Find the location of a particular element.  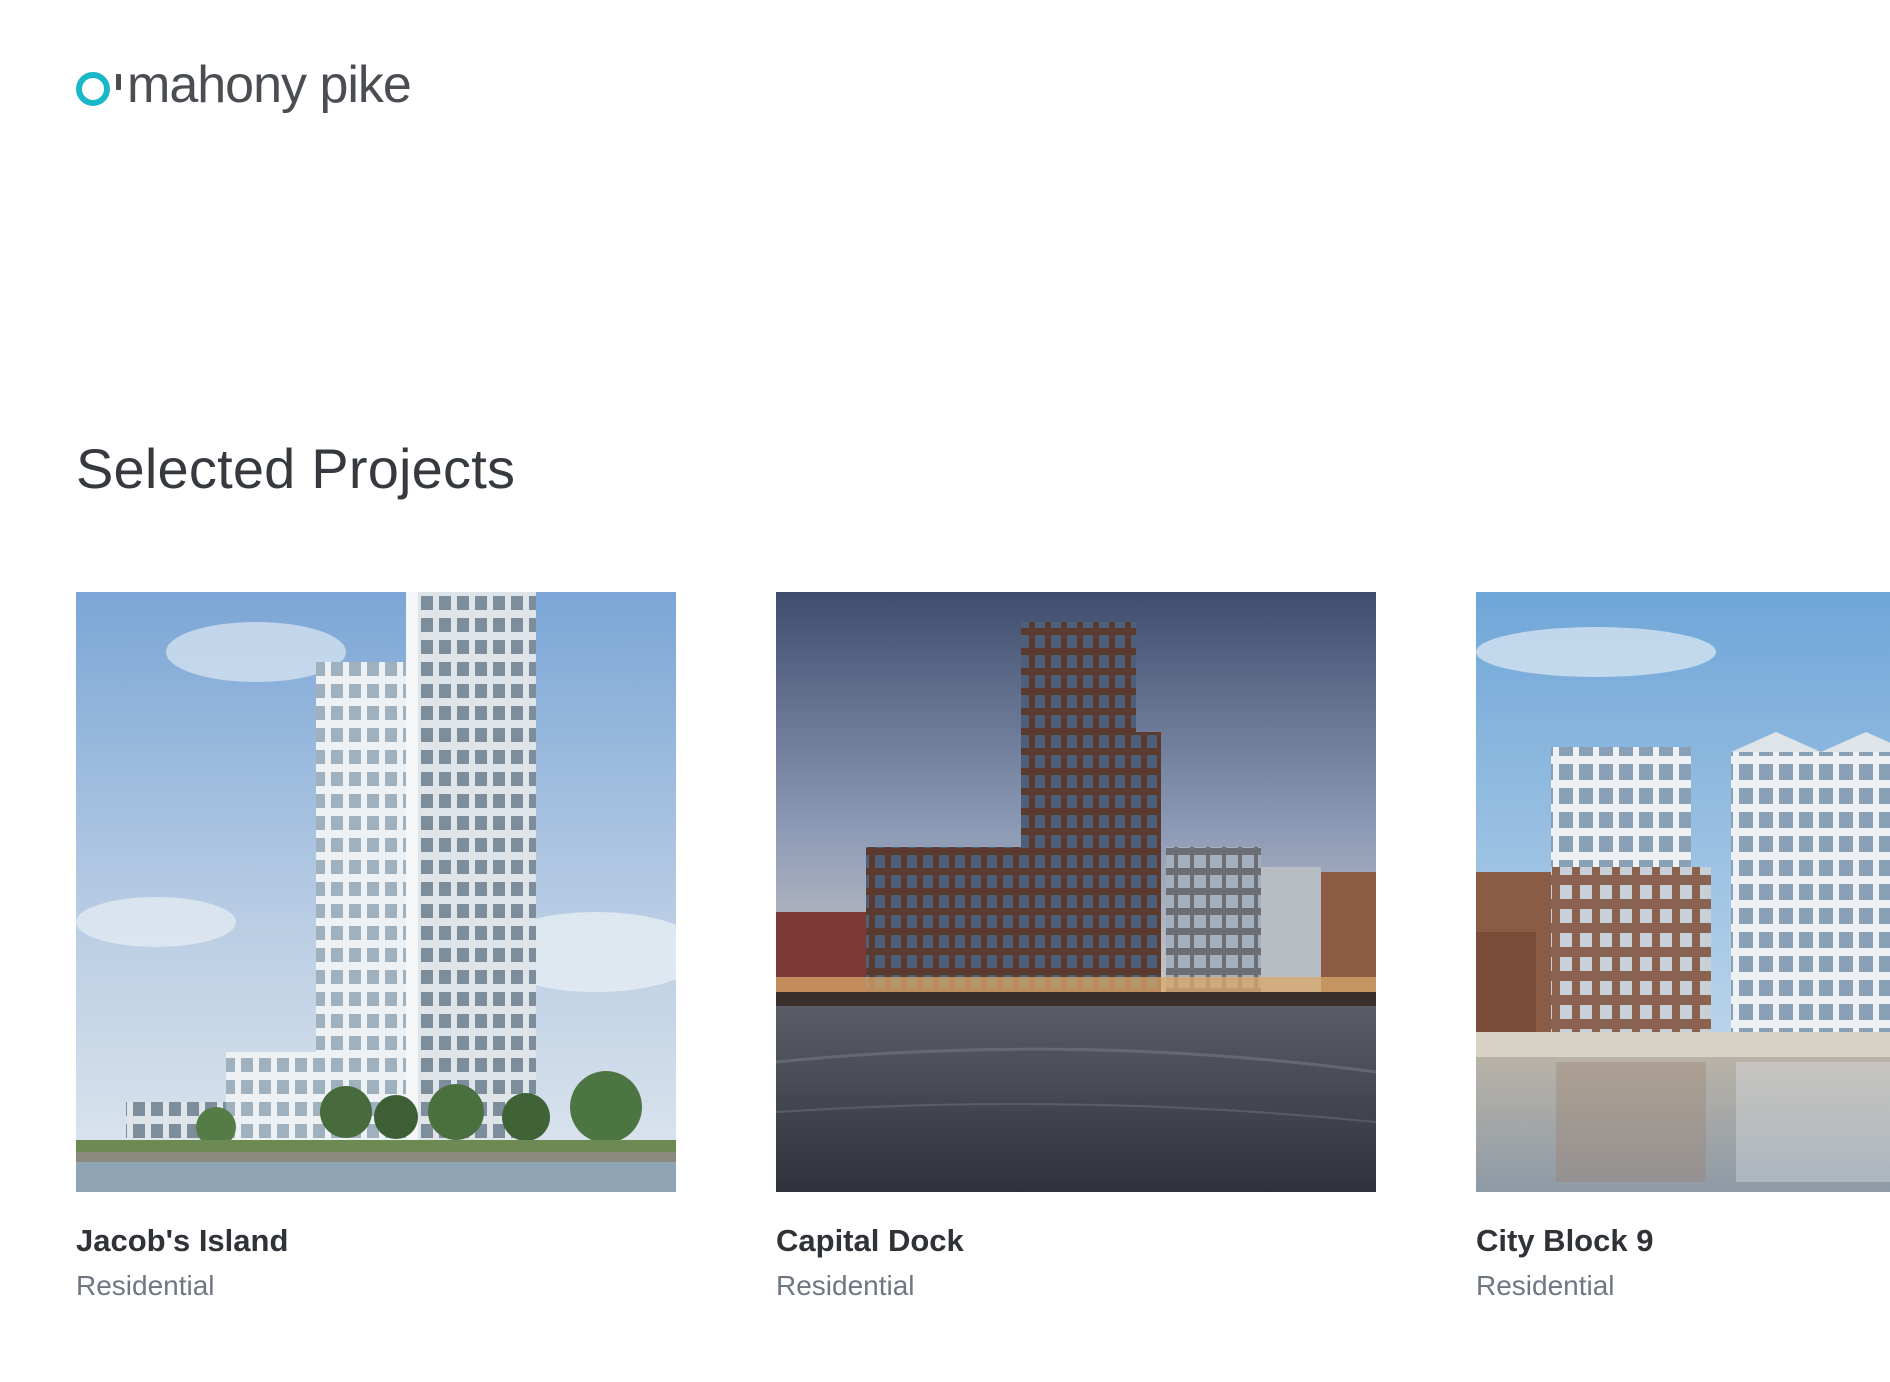

project-card-city-block-9: City Block 9 Residential is located at coordinates (1683, 947).